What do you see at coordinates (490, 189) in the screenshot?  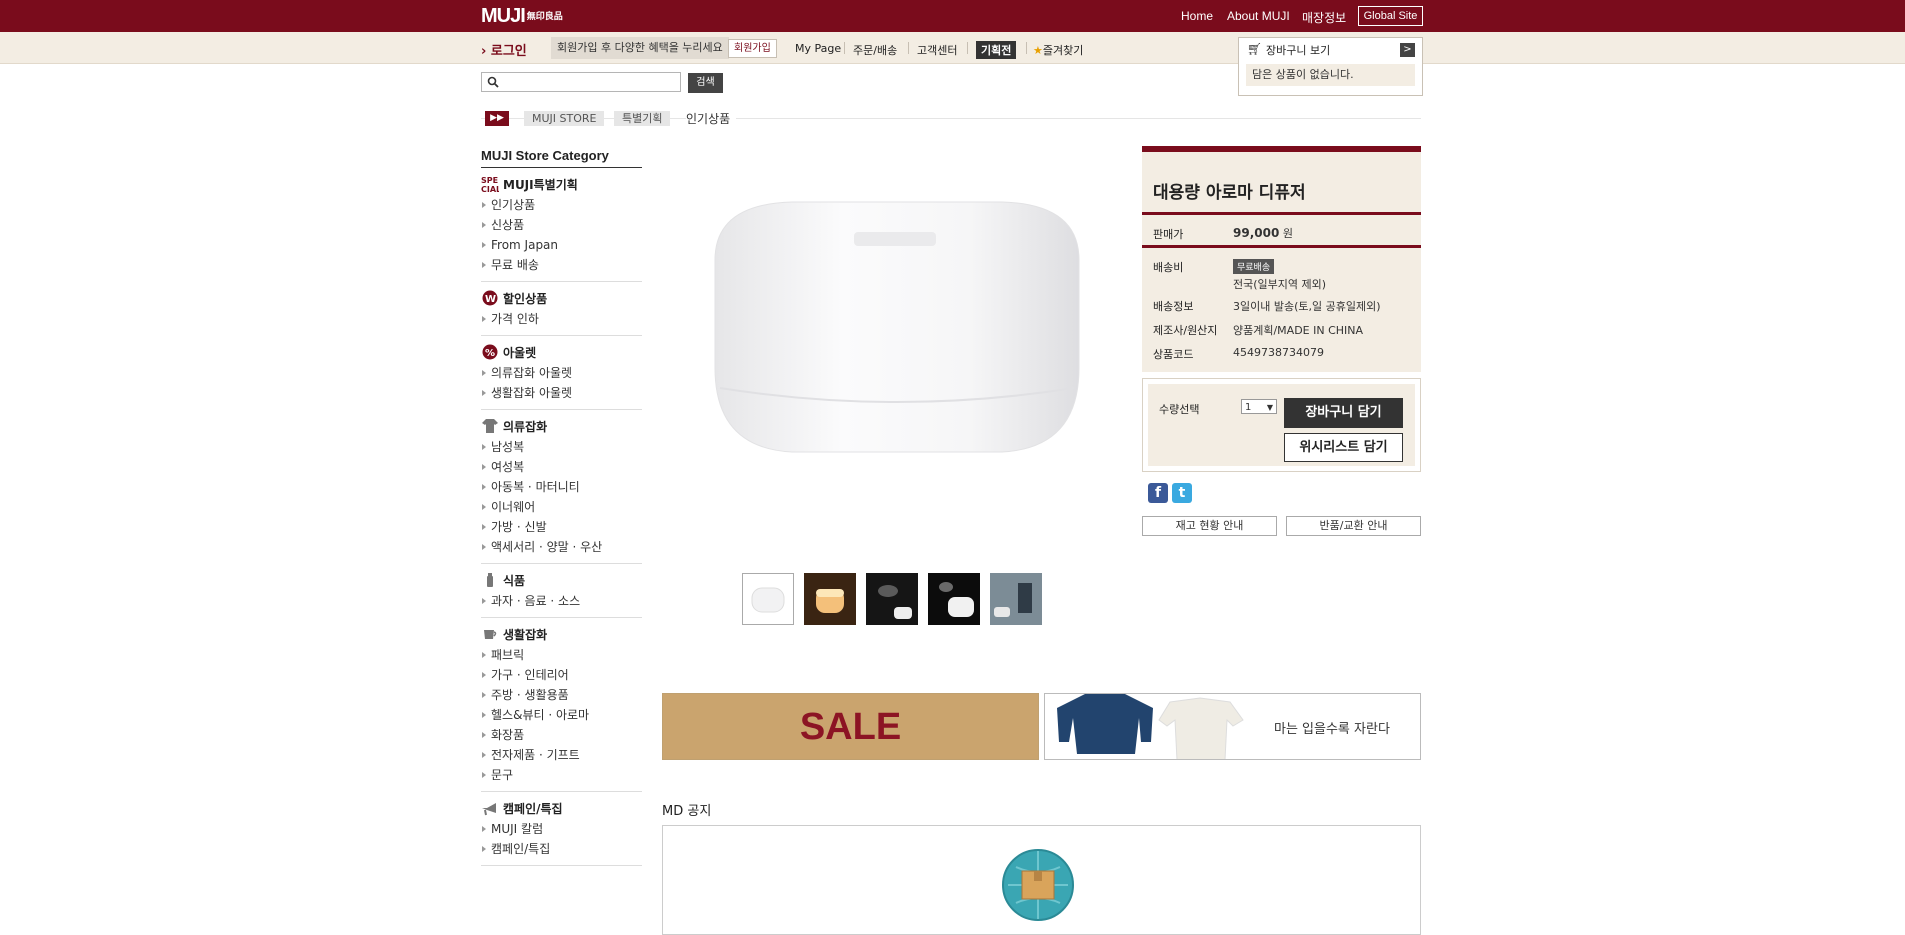 I see `svg-text: CIAL` at bounding box center [490, 189].